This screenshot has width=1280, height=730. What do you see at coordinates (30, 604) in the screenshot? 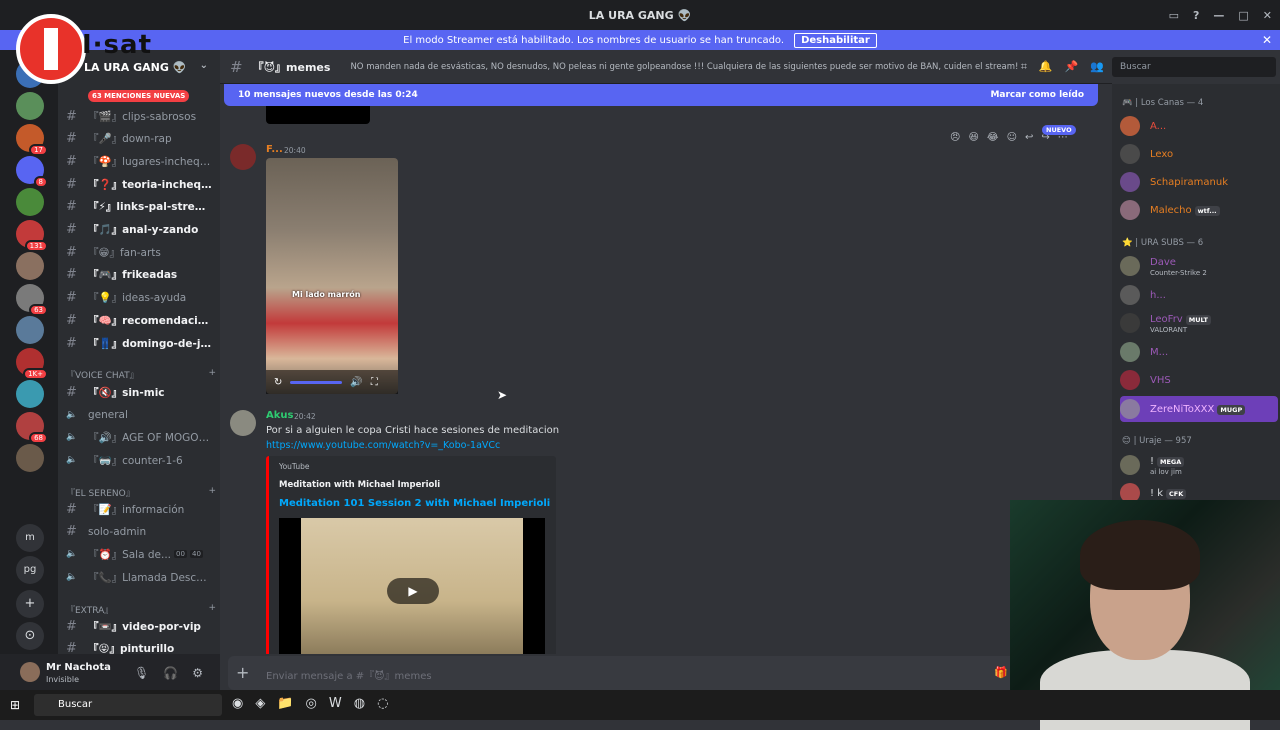
I see `add-server-icon: +` at bounding box center [30, 604].